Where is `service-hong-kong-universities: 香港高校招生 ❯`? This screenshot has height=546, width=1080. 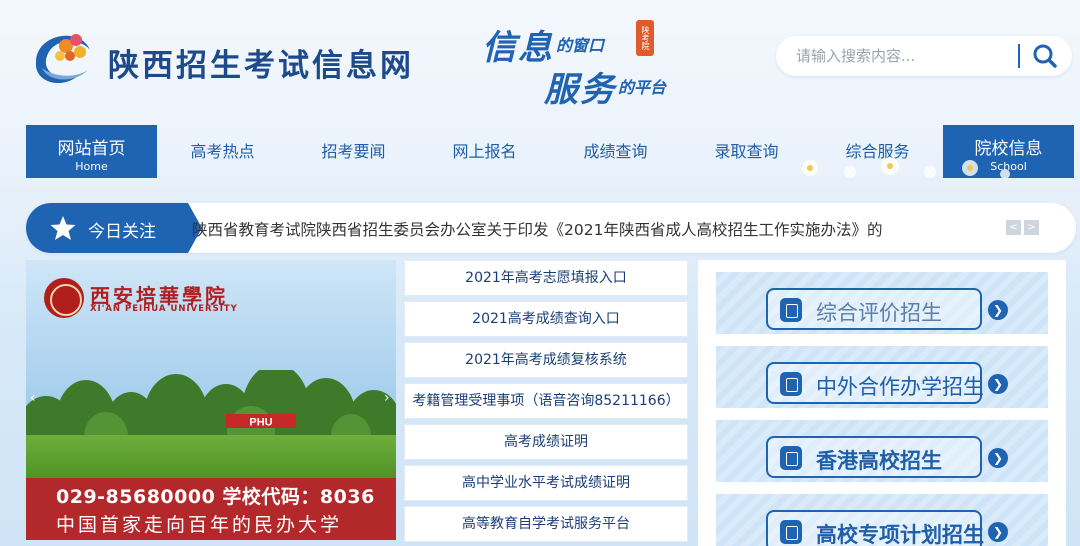
service-hong-kong-universities: 香港高校招生 ❯ is located at coordinates (882, 451).